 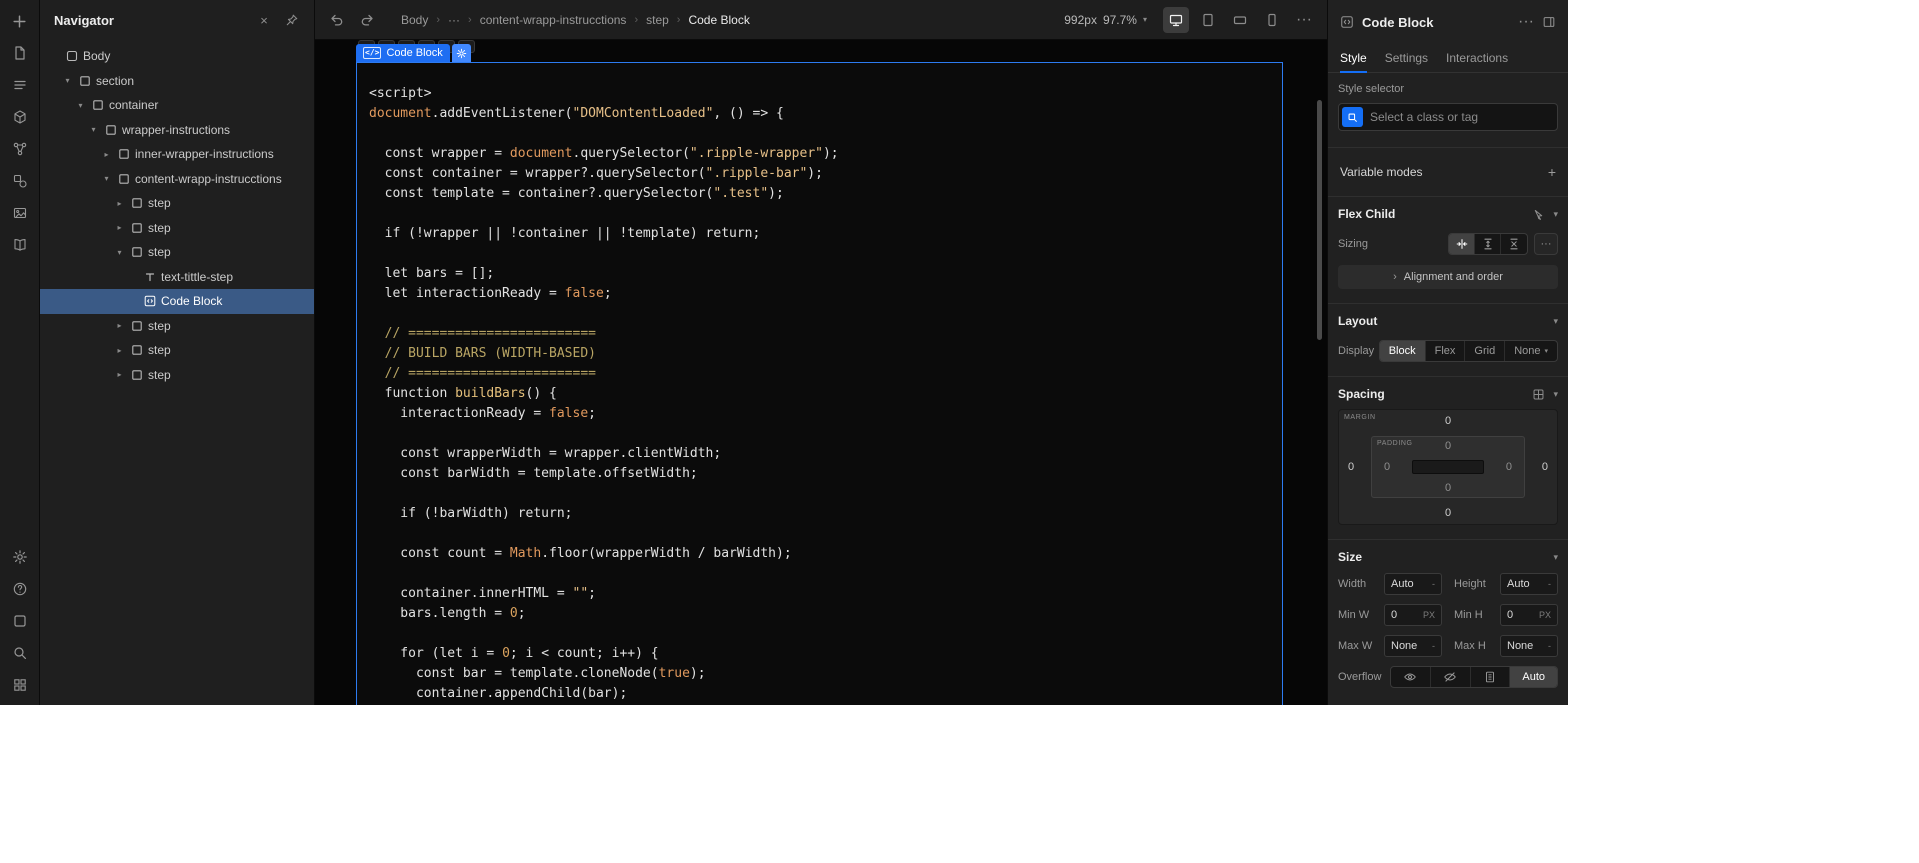 What do you see at coordinates (1549, 22) in the screenshot?
I see `panel-toggle-icon` at bounding box center [1549, 22].